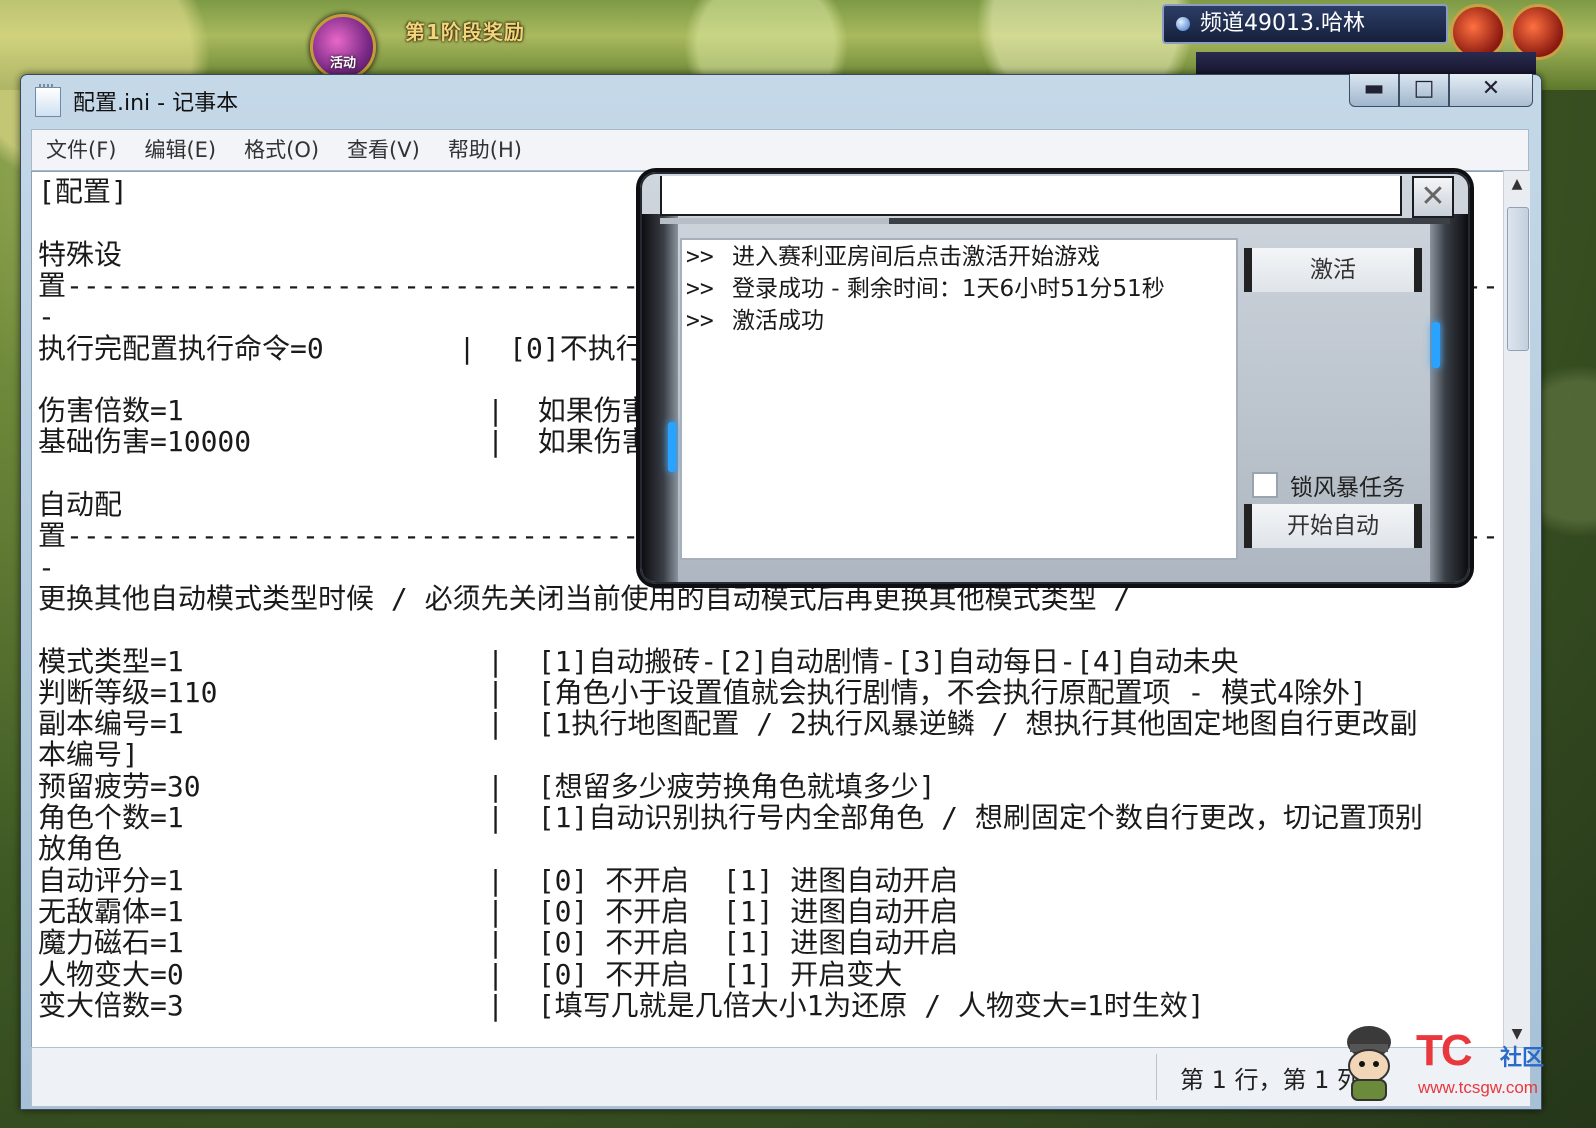 The image size is (1596, 1128). I want to click on menu-help: 帮助(H), so click(485, 150).